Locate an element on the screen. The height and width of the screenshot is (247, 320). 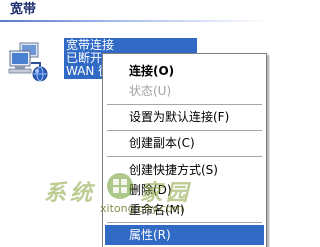
menu-item-status: 状态(U) is located at coordinates (150, 91).